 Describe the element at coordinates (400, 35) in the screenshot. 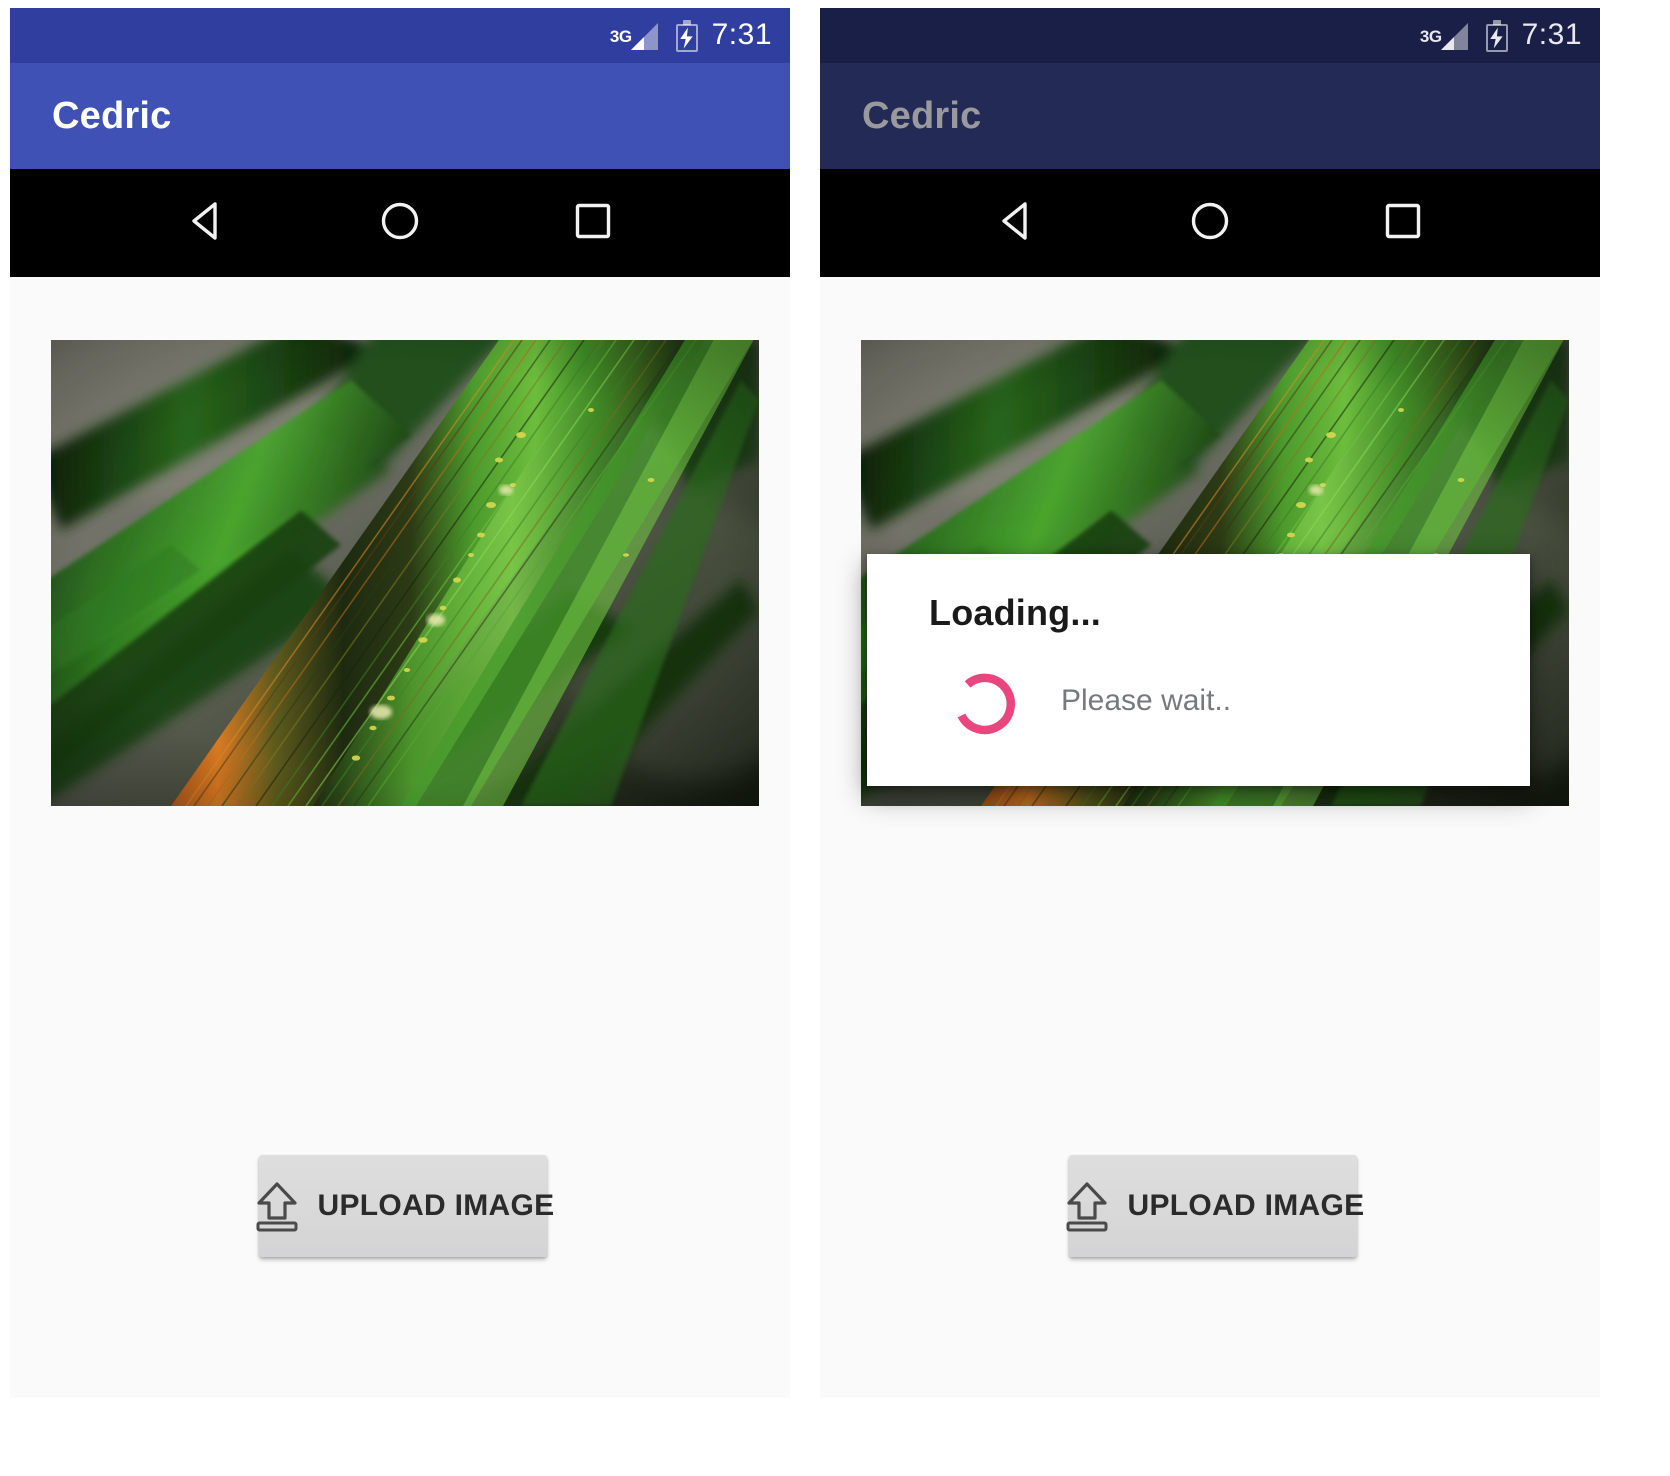

I see `status-bar: 3G 7:31` at that location.